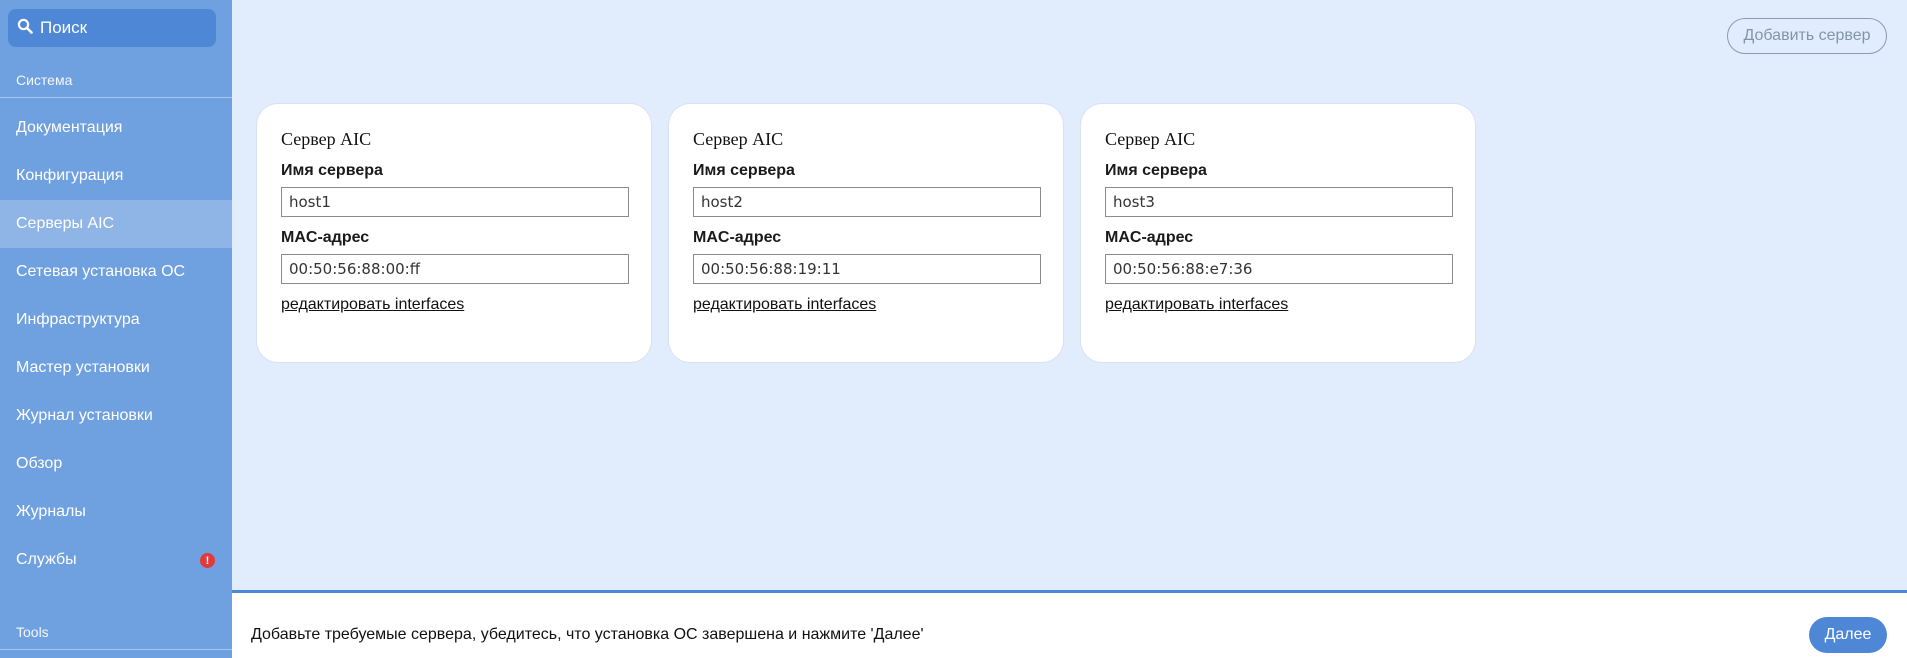 The width and height of the screenshot is (1907, 658). What do you see at coordinates (65, 223) in the screenshot?
I see `sidebar-item-label: Серверы AIC` at bounding box center [65, 223].